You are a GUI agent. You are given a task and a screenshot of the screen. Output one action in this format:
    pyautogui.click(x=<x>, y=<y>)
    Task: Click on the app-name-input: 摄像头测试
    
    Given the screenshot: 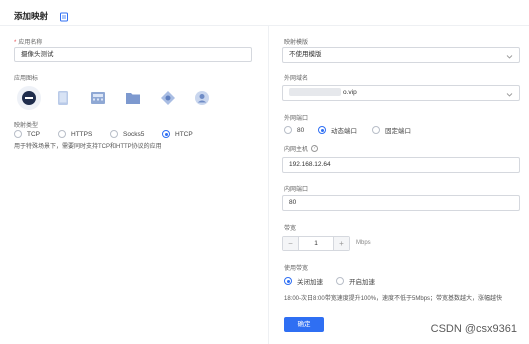 What is the action you would take?
    pyautogui.click(x=133, y=54)
    